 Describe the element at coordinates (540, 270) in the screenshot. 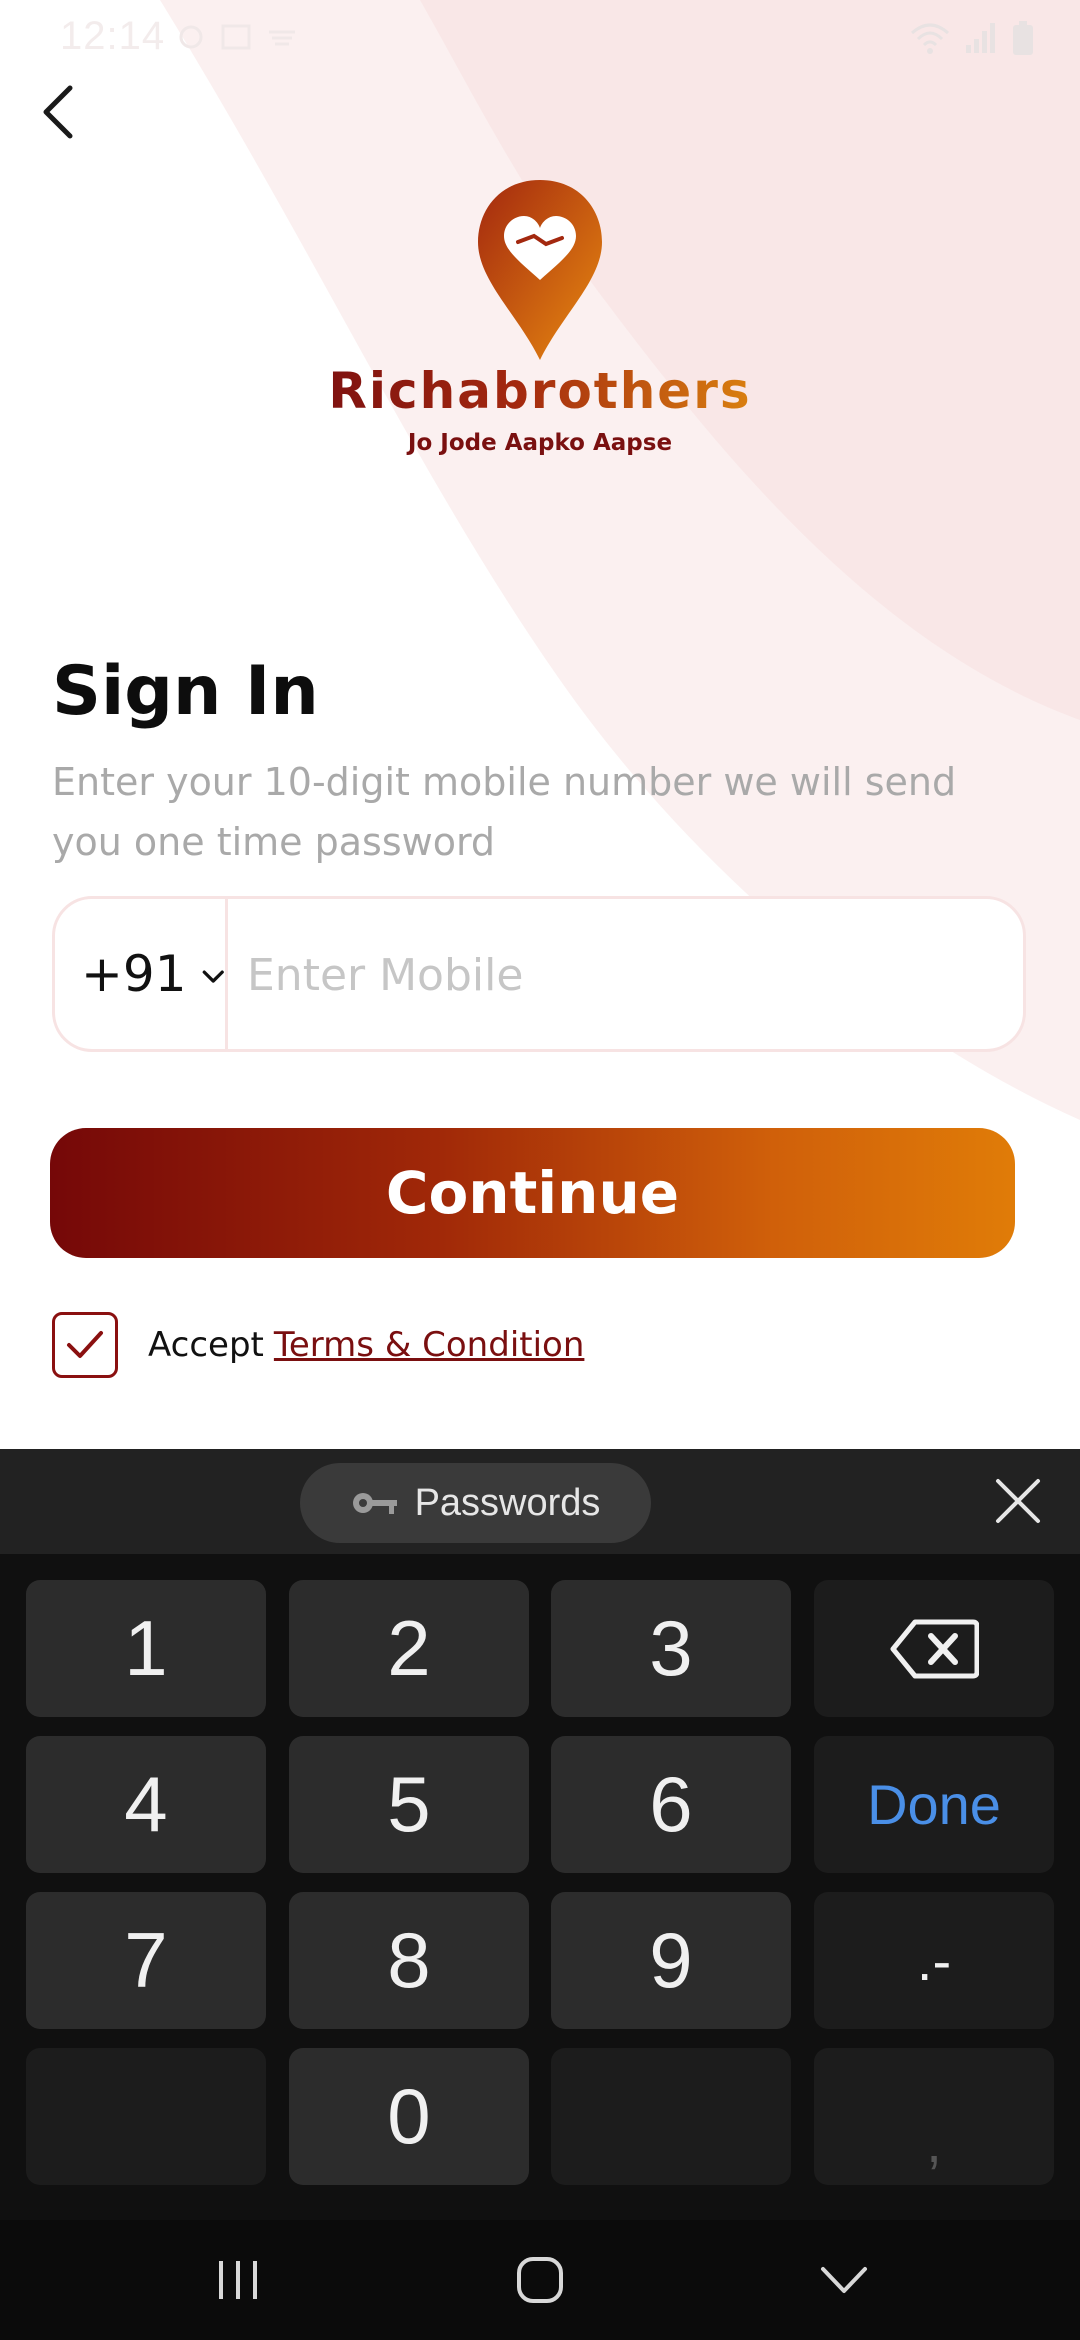

I see `brand-logo` at that location.